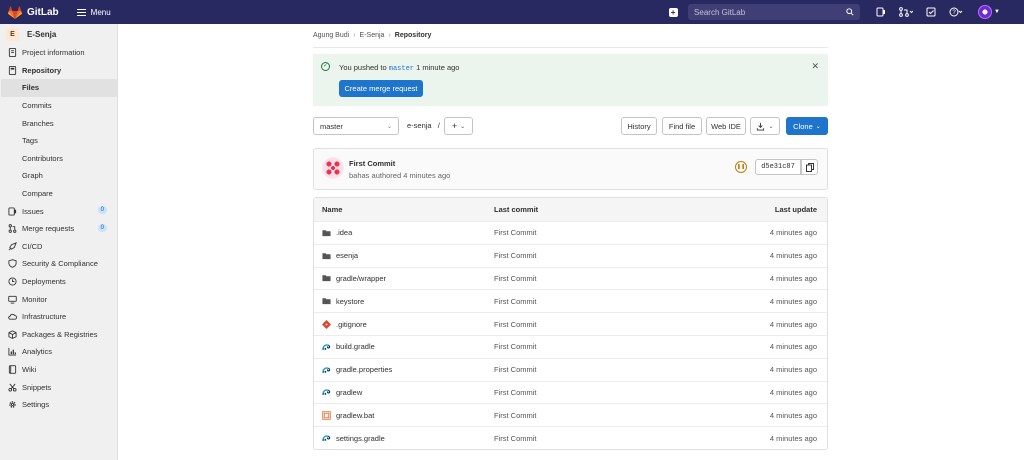 Image resolution: width=1024 pixels, height=460 pixels. I want to click on history-button: History, so click(639, 126).